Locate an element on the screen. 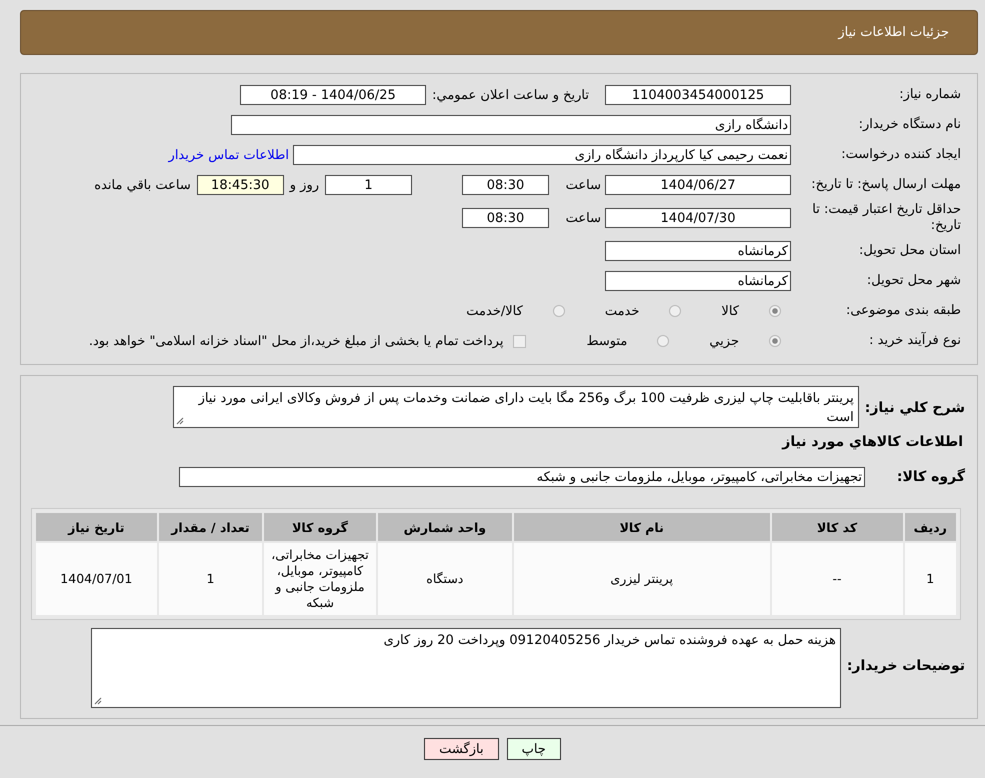 Image resolution: width=985 pixels, height=778 pixels. buyer-contact-link: اطلاعات تماس خریدار is located at coordinates (228, 155).